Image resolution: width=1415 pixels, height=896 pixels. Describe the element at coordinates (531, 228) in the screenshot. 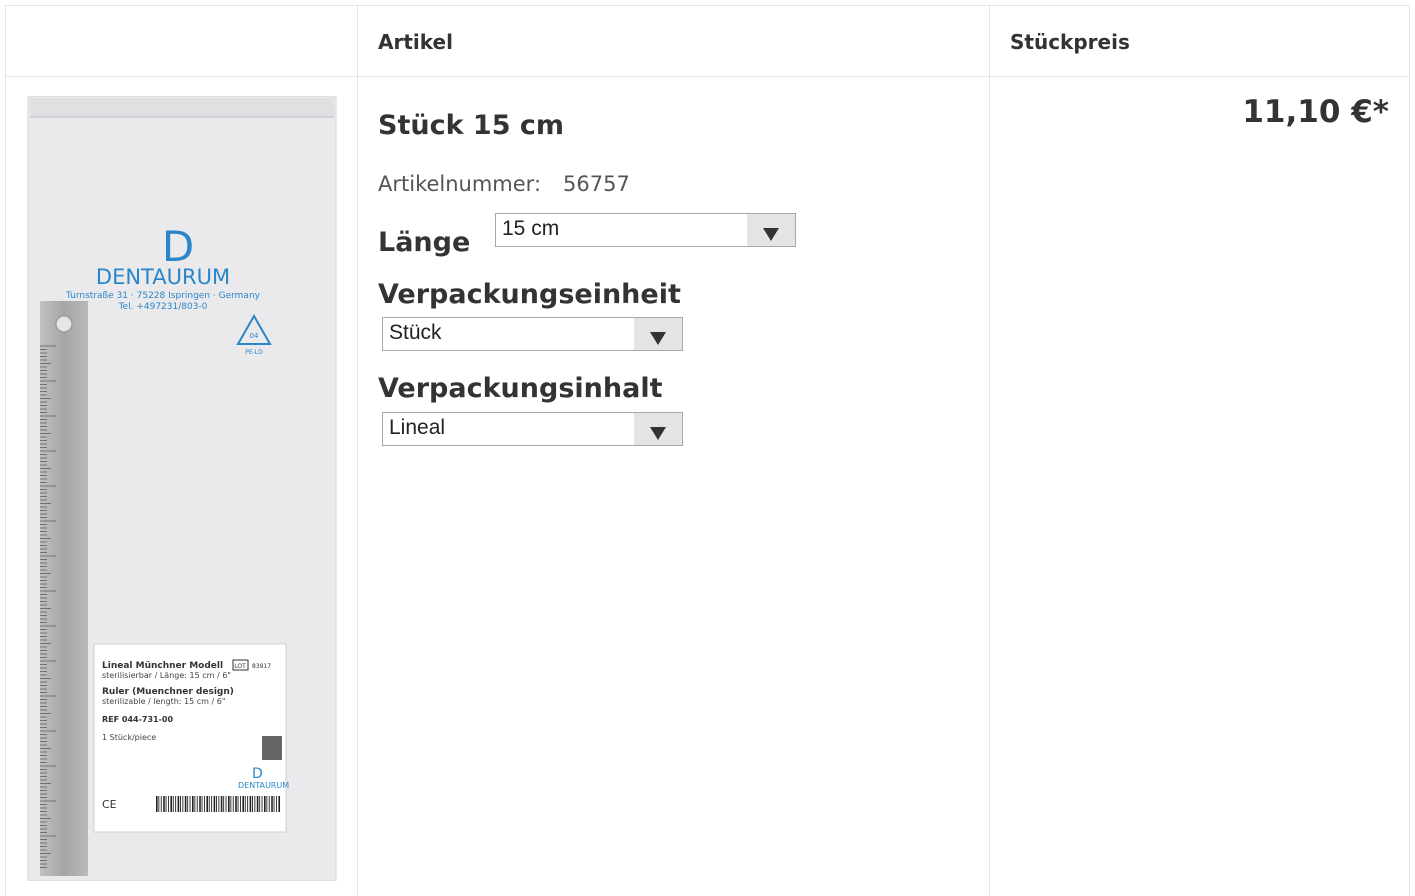

I see `laenge-selected-value: 15 cm` at that location.